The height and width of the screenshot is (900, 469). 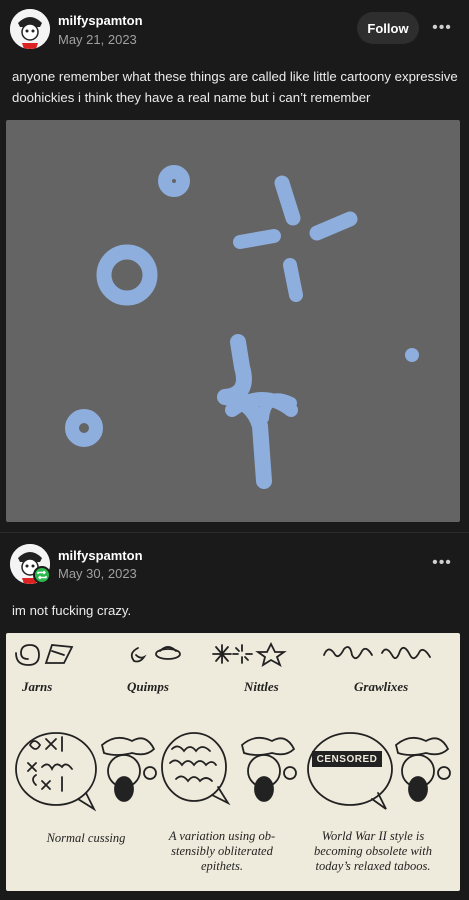 What do you see at coordinates (97, 573) in the screenshot?
I see `post-date: May 30, 2023` at bounding box center [97, 573].